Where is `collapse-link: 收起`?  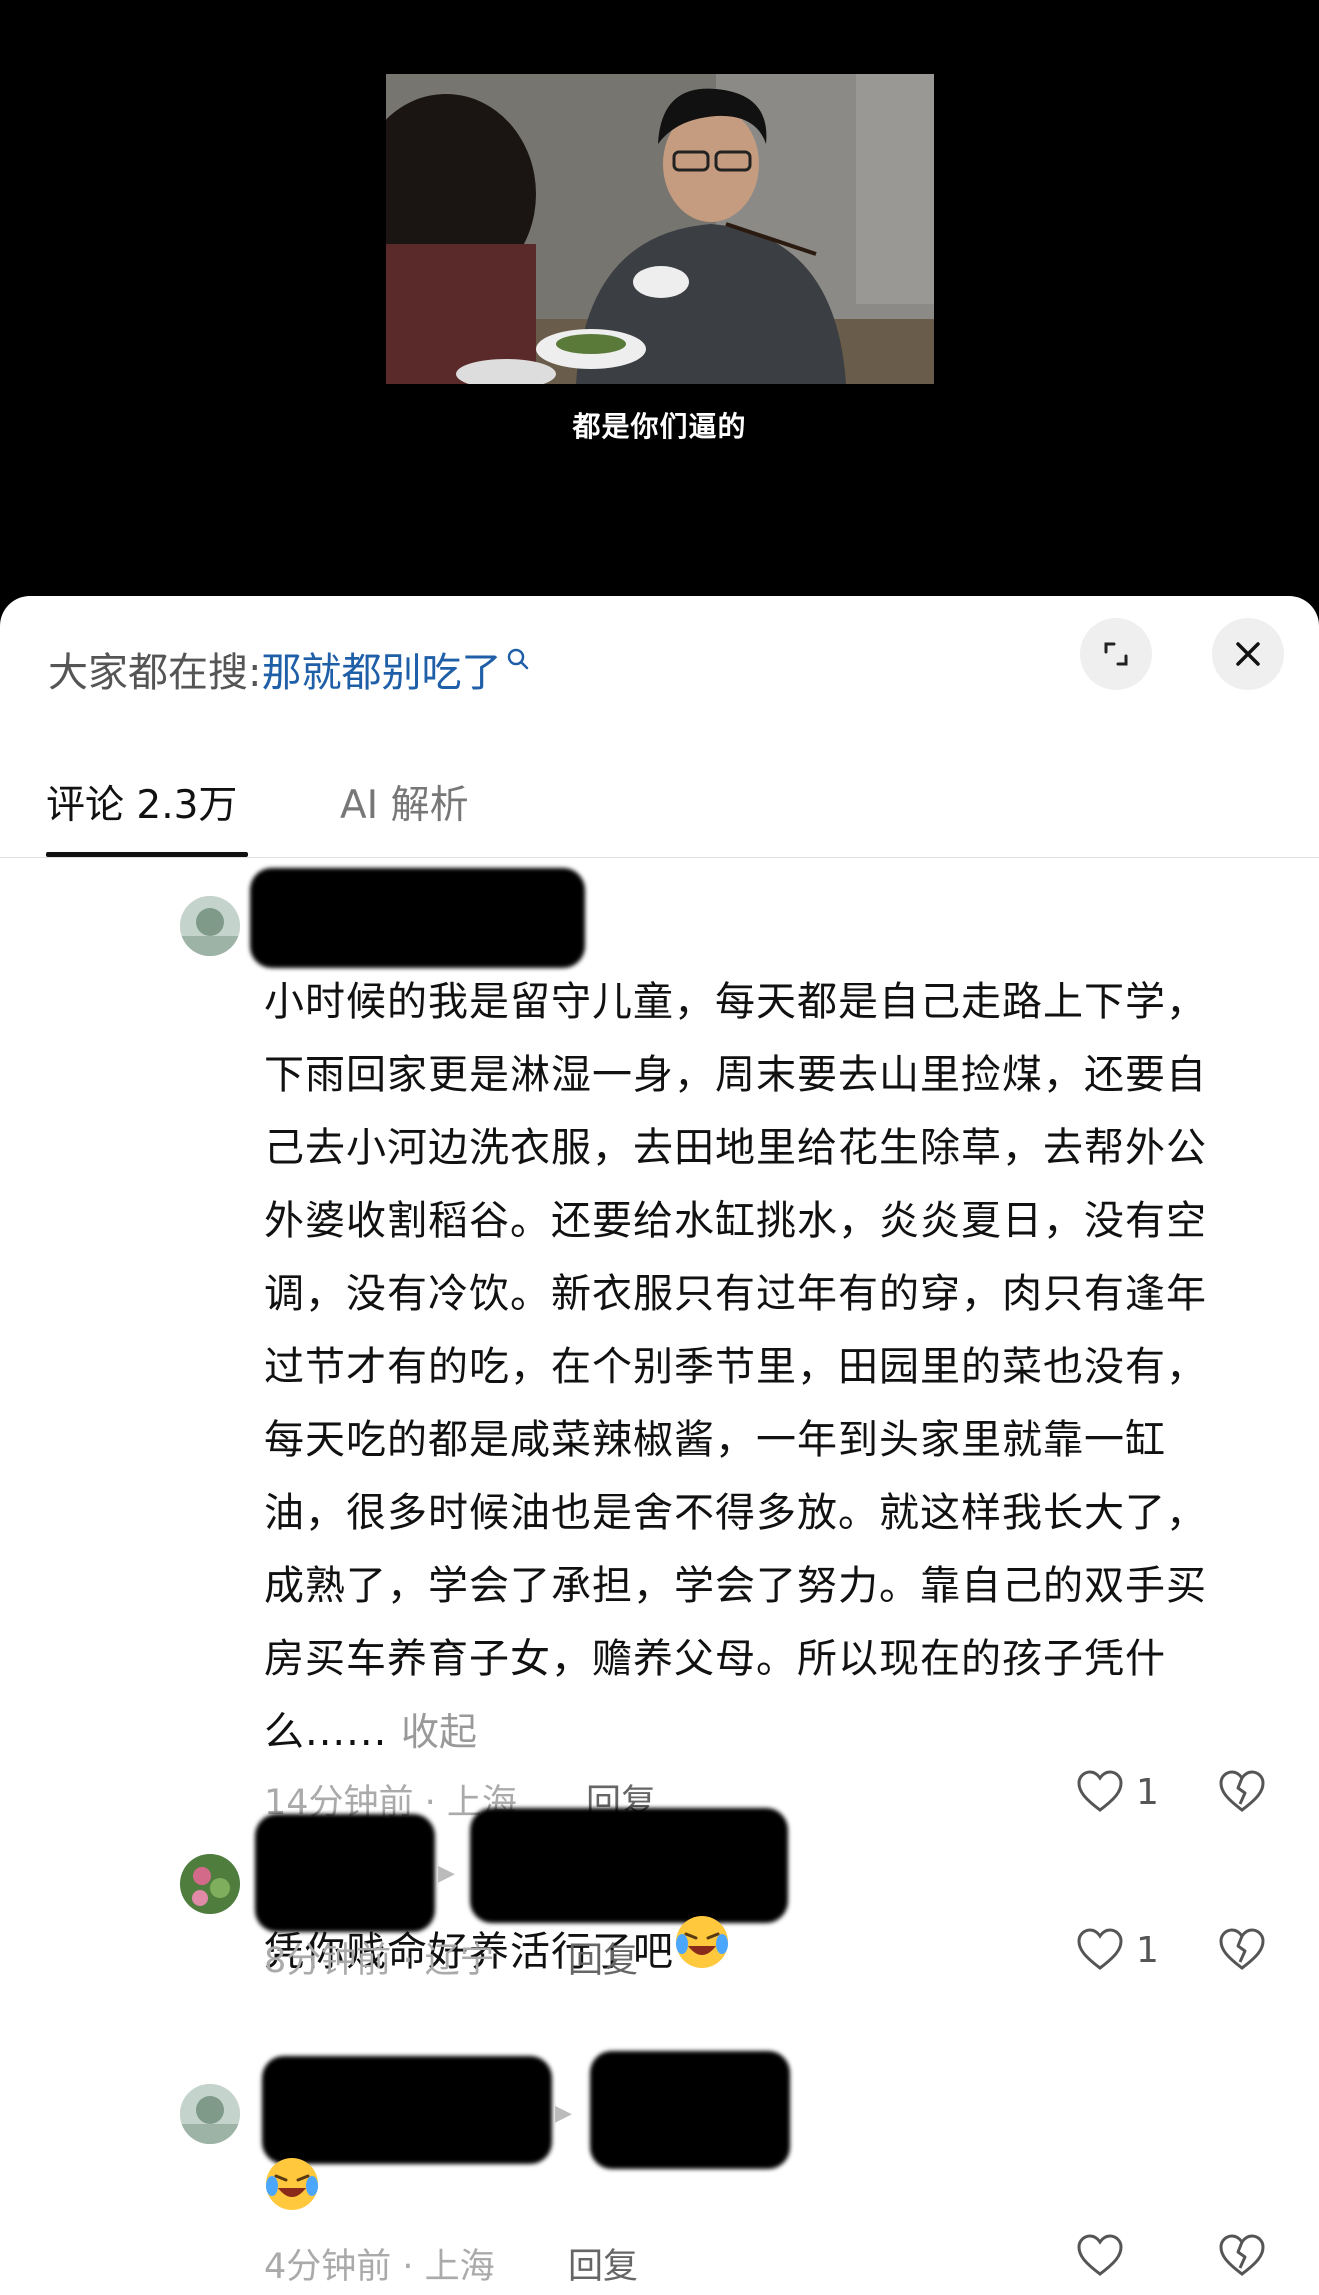
collapse-link: 收起 is located at coordinates (439, 1732).